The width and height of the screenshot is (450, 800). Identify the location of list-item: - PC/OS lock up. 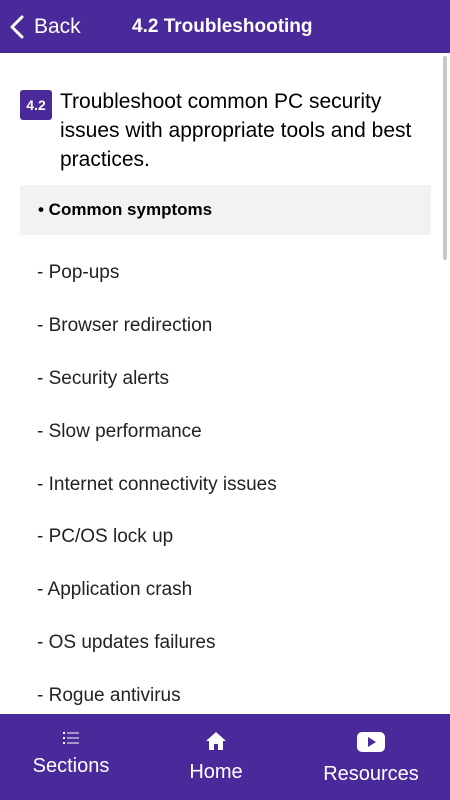
(105, 537).